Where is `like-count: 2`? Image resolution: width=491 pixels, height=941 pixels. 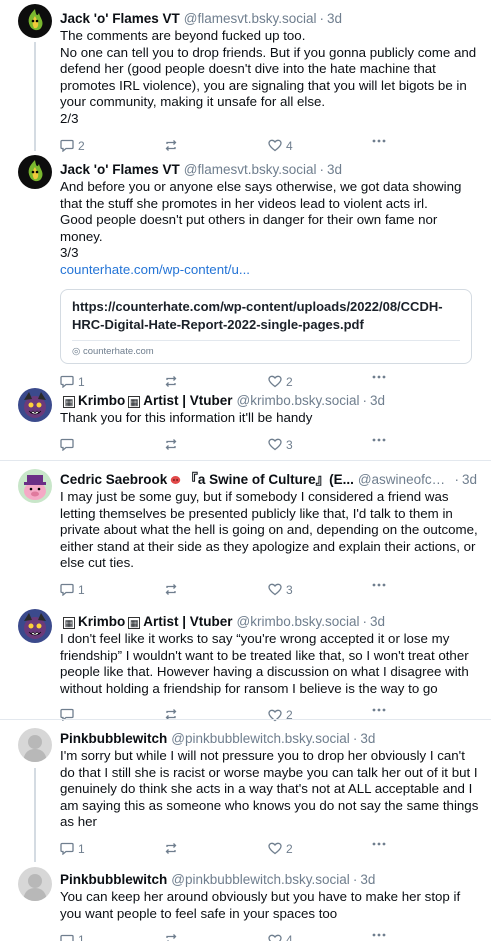
like-count: 2 is located at coordinates (289, 848).